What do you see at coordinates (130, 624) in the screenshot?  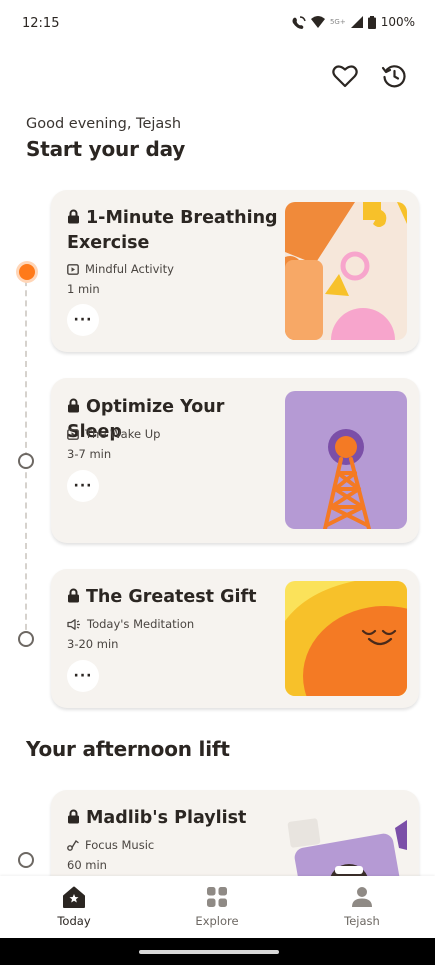 I see `card-category: Today's Meditation` at bounding box center [130, 624].